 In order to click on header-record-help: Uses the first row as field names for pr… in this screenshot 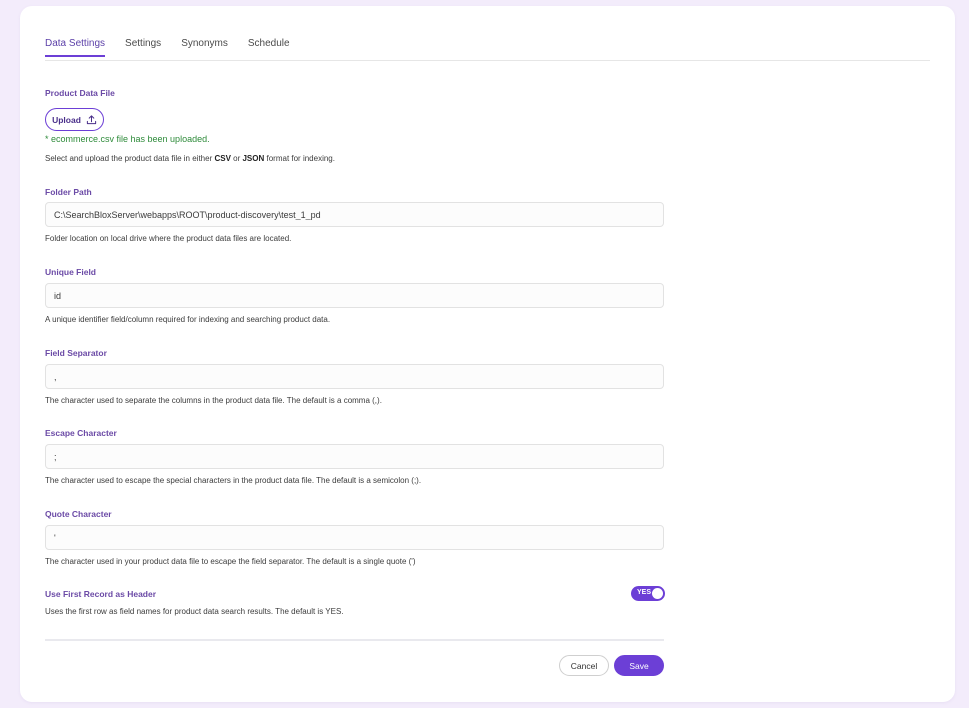, I will do `click(194, 611)`.